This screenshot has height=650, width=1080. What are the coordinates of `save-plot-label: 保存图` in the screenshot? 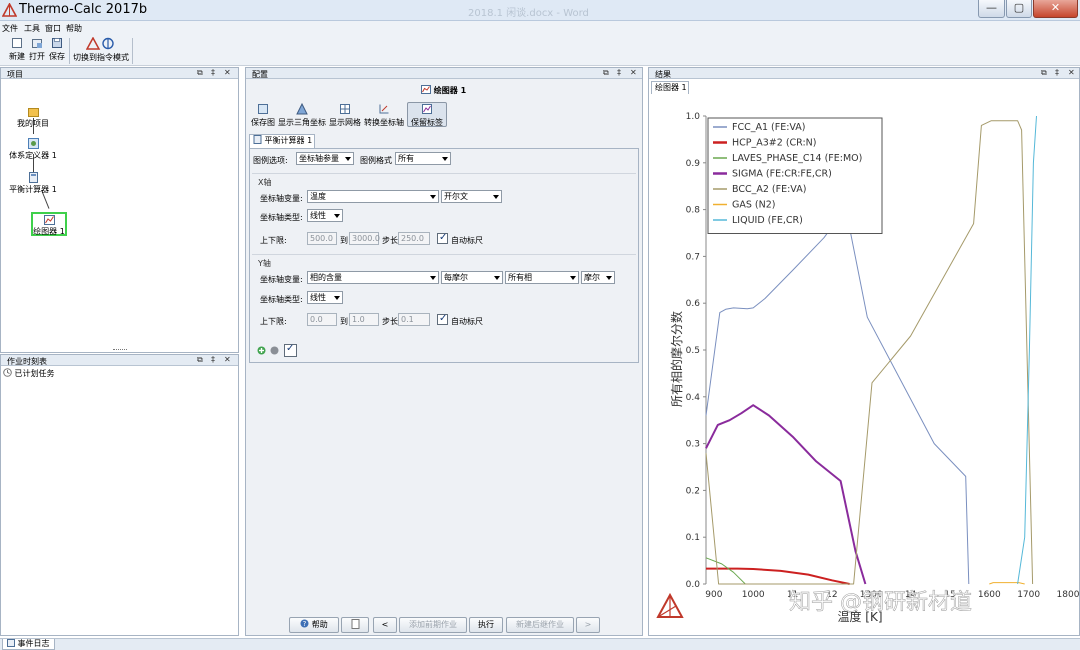 It's located at (263, 122).